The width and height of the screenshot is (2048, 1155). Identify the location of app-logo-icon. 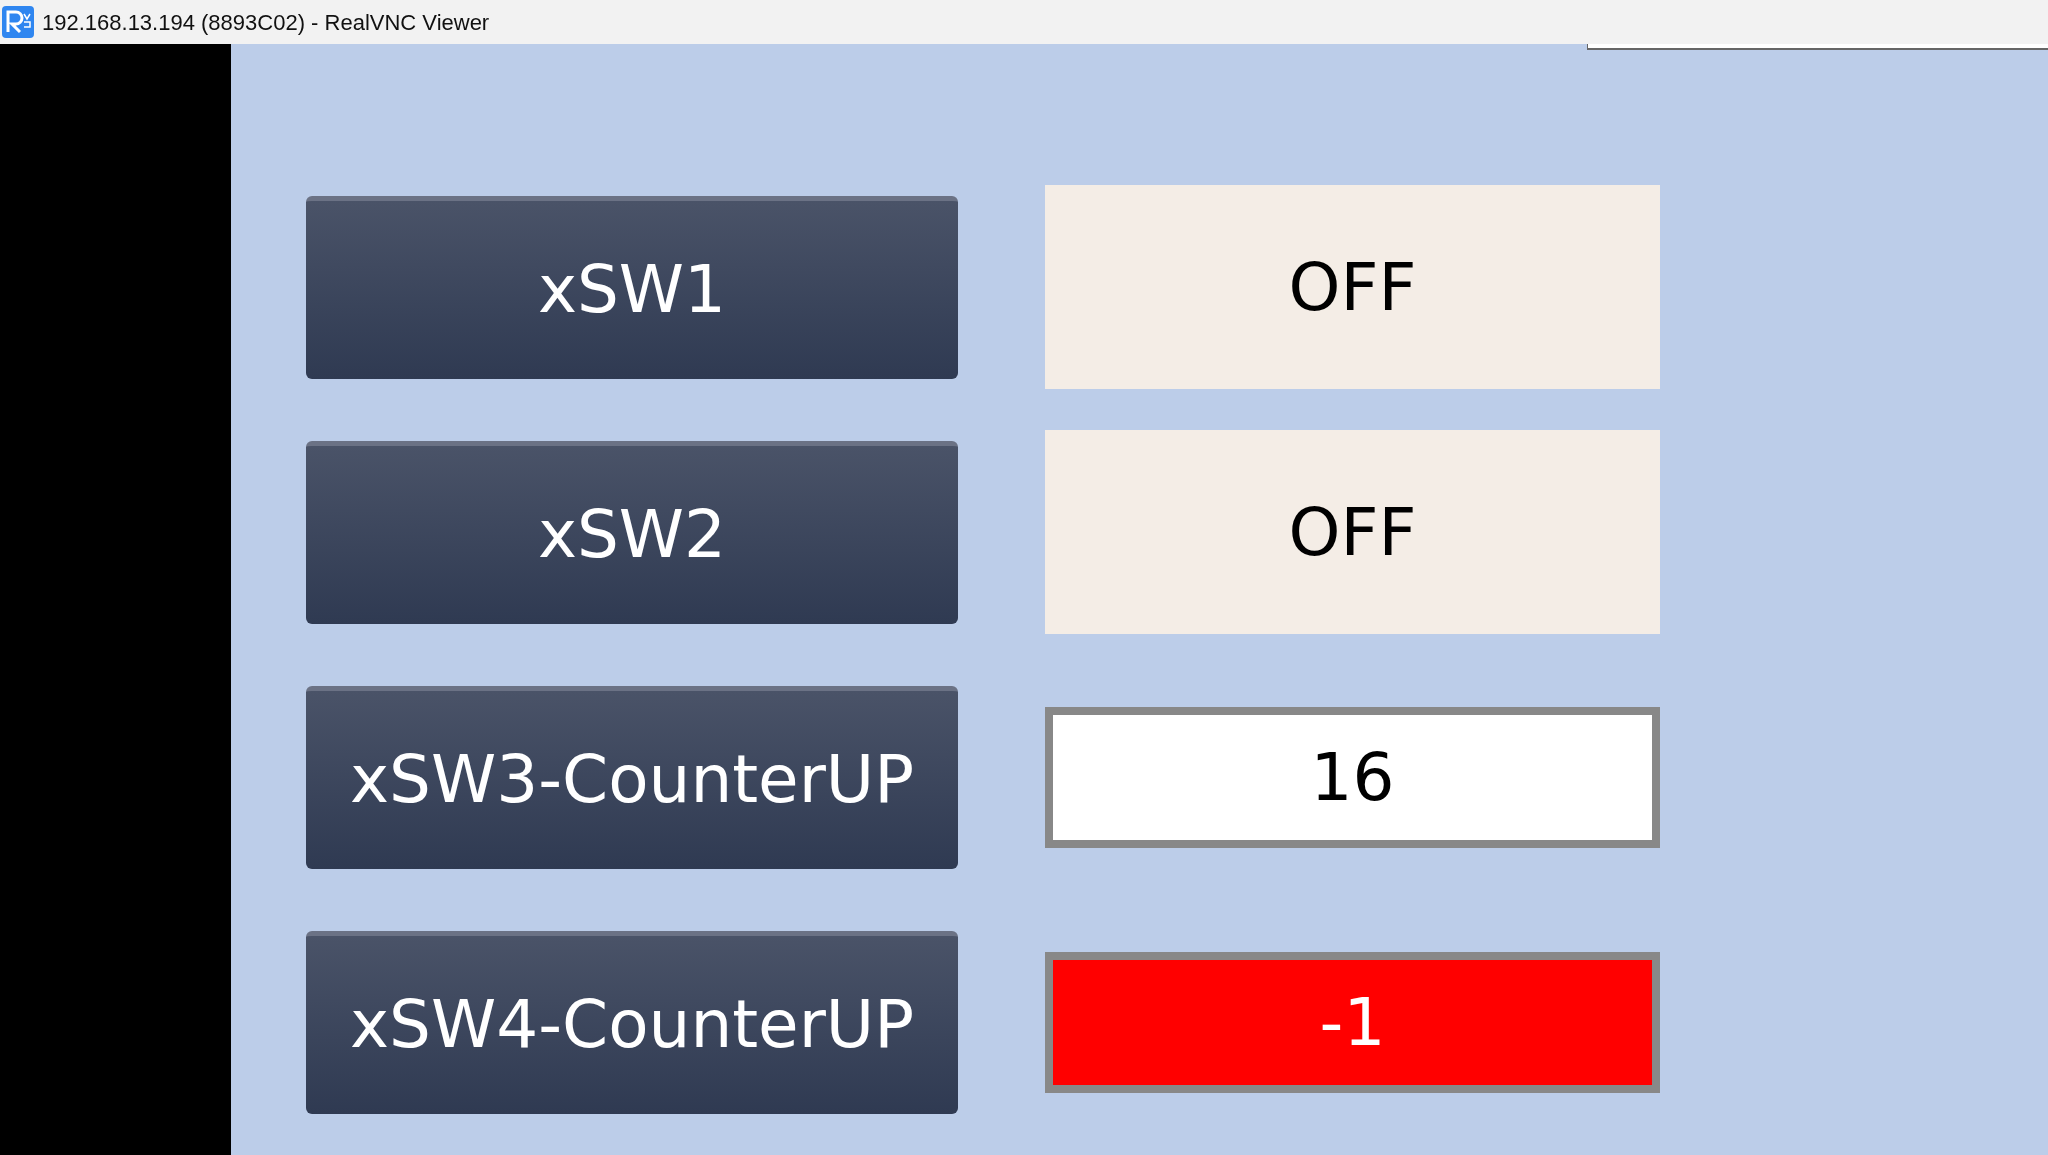
(18, 22).